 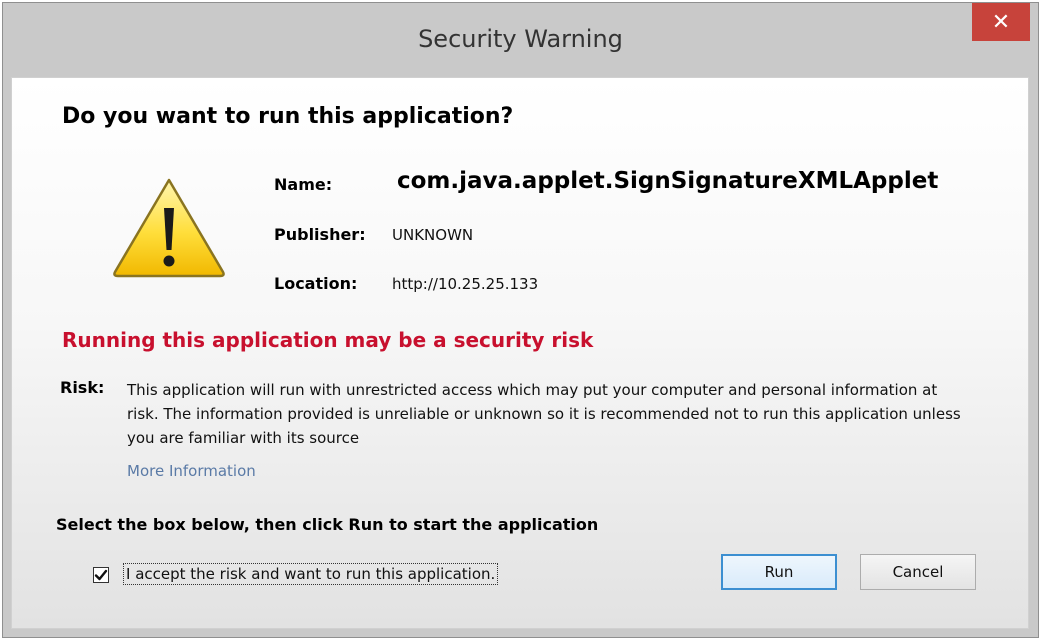 I want to click on warning-icon, so click(x=169, y=228).